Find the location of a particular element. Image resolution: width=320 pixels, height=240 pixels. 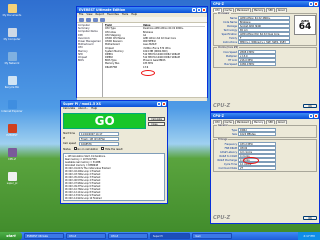

field-value: 433.2 MHz is located at coordinates (257, 144).